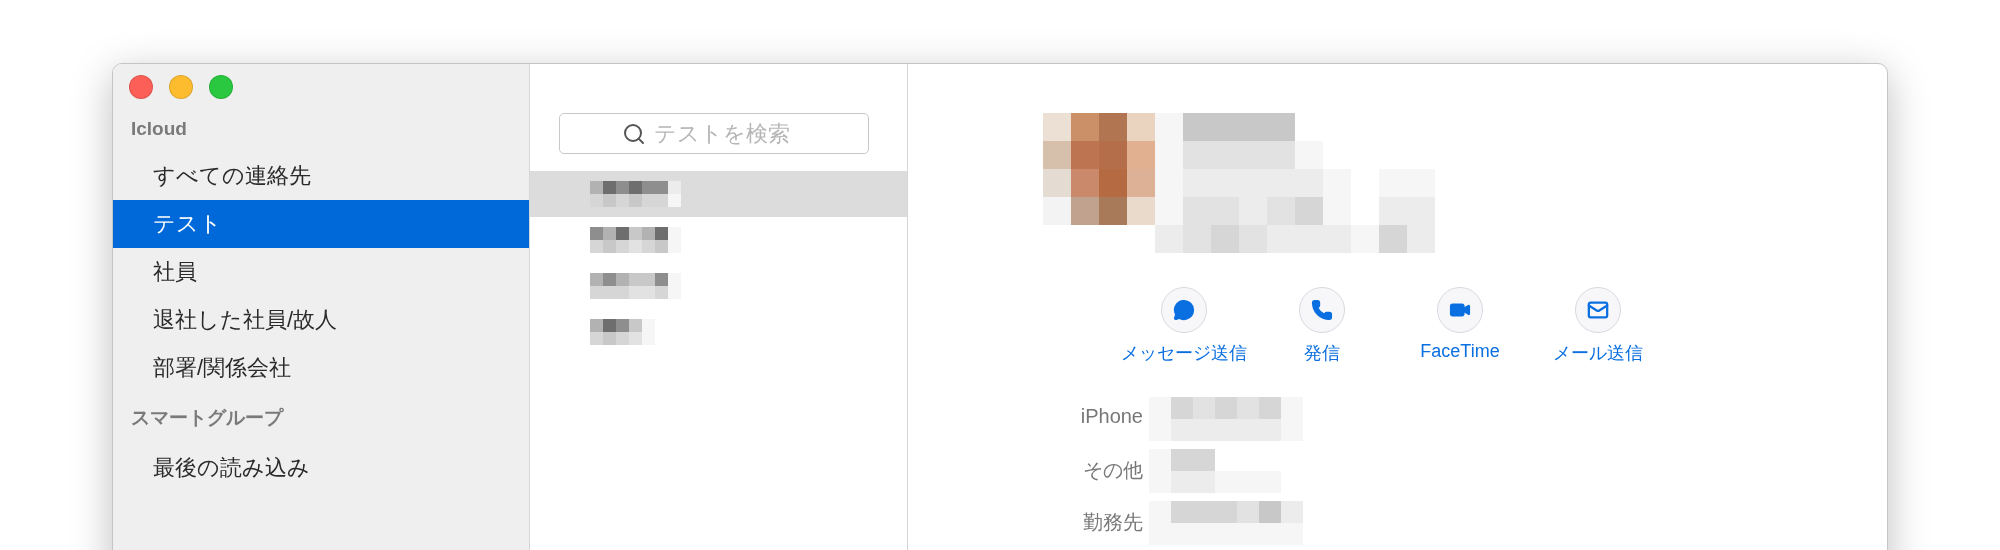 The height and width of the screenshot is (550, 2000). I want to click on action-button: メール送信, so click(1598, 326).